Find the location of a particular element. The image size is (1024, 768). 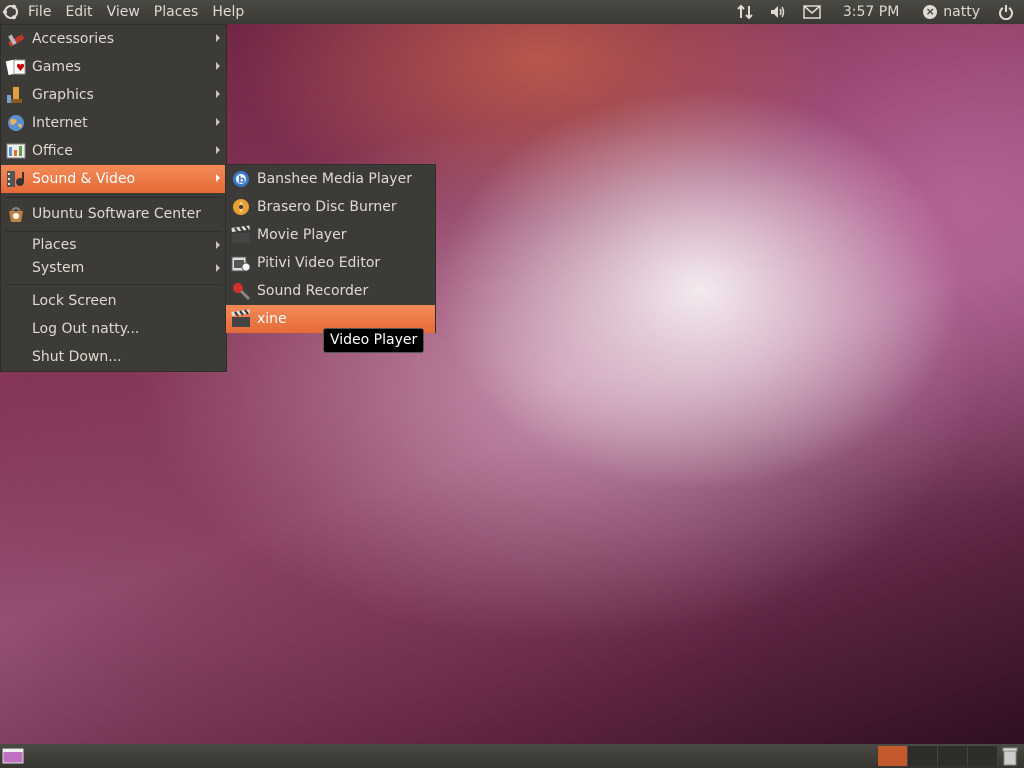

menu-item-lock-screen: Lock Screen is located at coordinates (113, 301).